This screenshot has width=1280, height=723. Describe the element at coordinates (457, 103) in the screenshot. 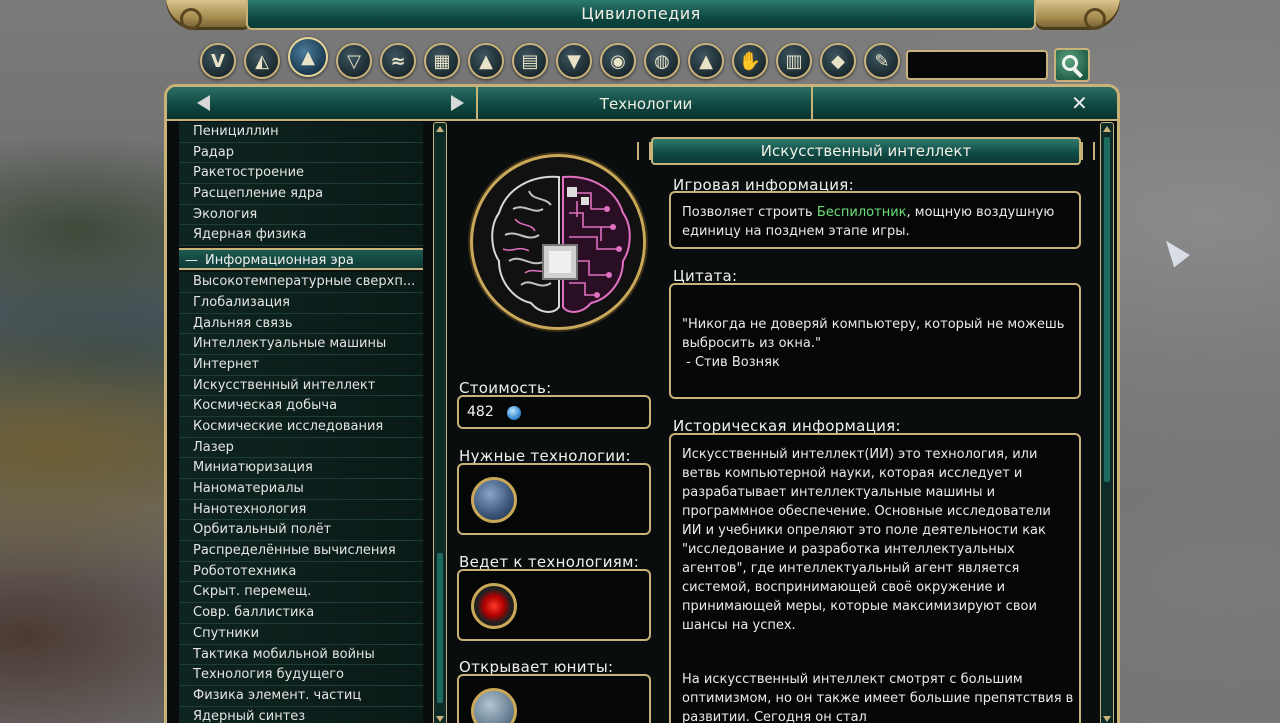

I see `forward-arrow-icon` at that location.